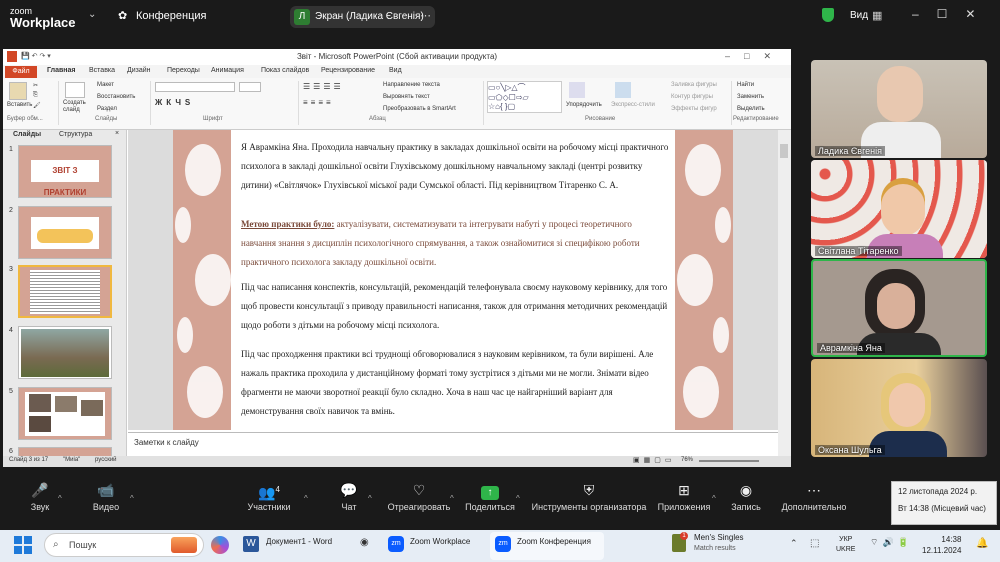 The height and width of the screenshot is (562, 1000). What do you see at coordinates (183, 70) in the screenshot?
I see `tab-transitions: Переходы` at bounding box center [183, 70].